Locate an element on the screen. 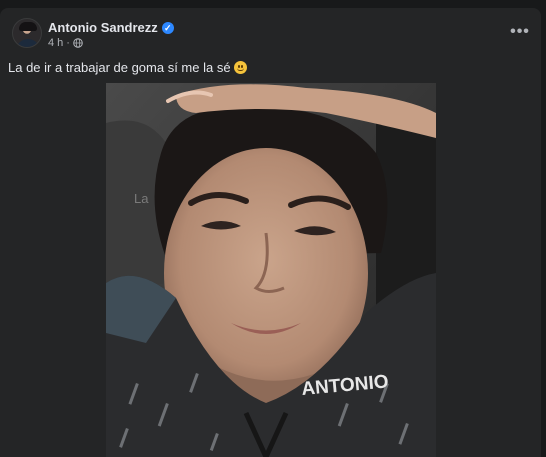  post-meta: 4 h · is located at coordinates (65, 43).